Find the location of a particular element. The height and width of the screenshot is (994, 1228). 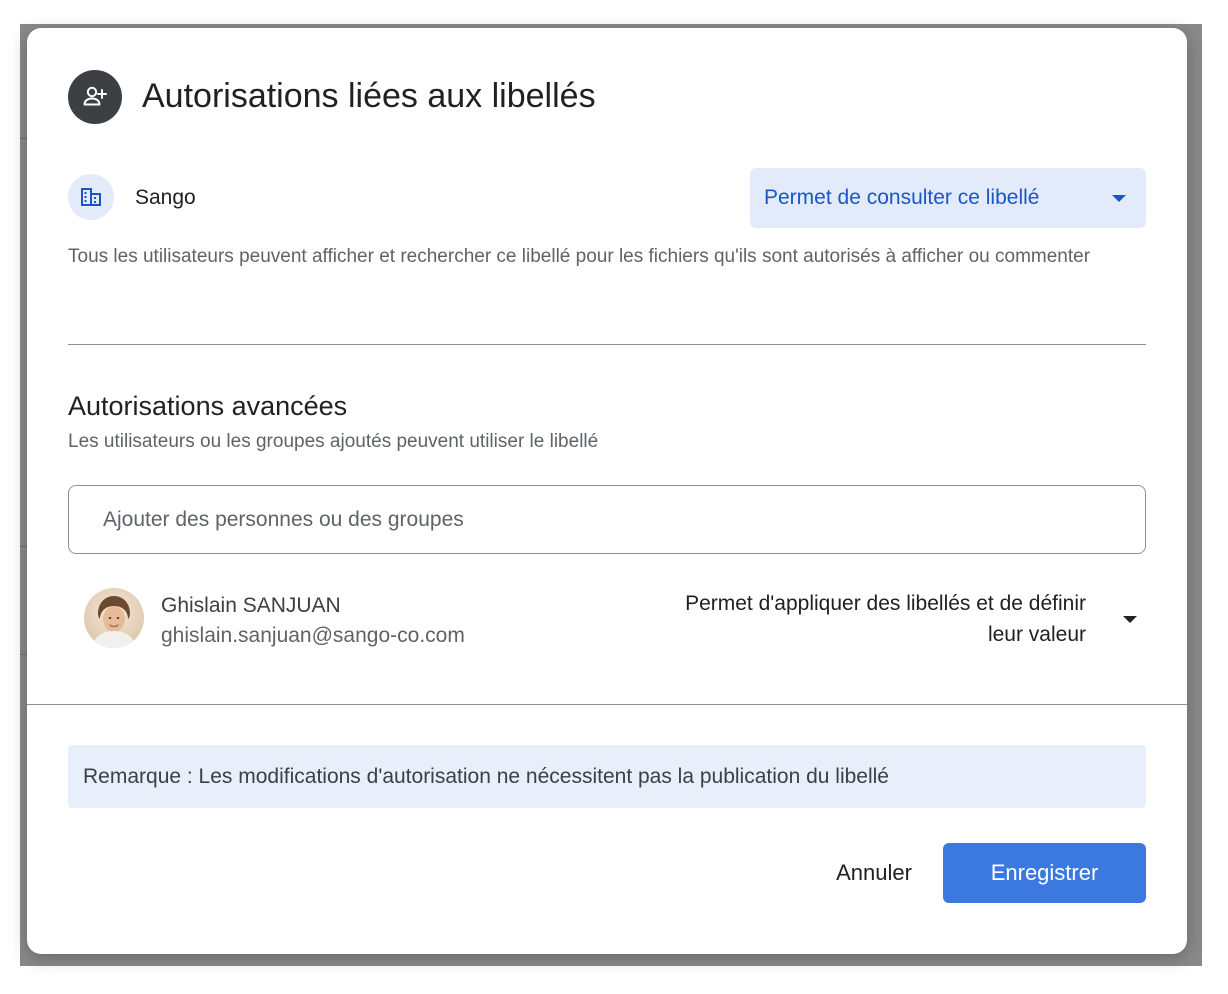

organization-name: Sango is located at coordinates (165, 197).